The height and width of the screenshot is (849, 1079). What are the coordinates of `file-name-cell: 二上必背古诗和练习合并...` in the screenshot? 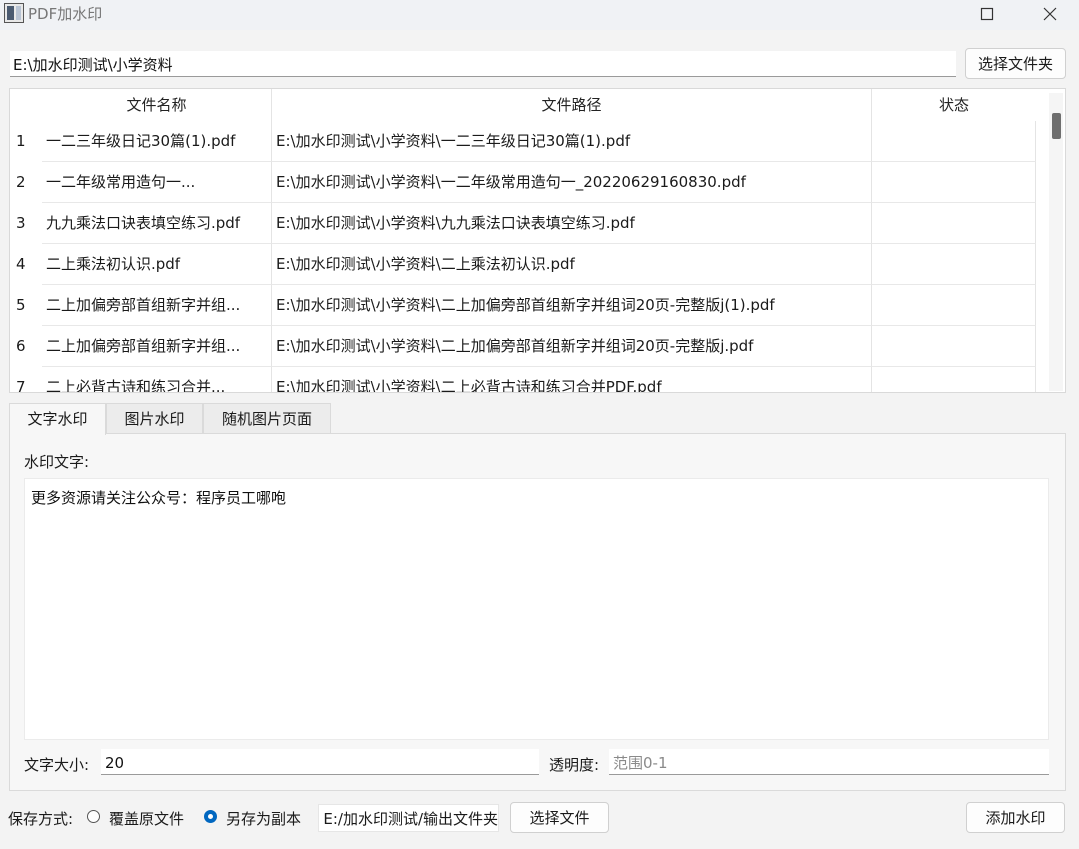 It's located at (157, 379).